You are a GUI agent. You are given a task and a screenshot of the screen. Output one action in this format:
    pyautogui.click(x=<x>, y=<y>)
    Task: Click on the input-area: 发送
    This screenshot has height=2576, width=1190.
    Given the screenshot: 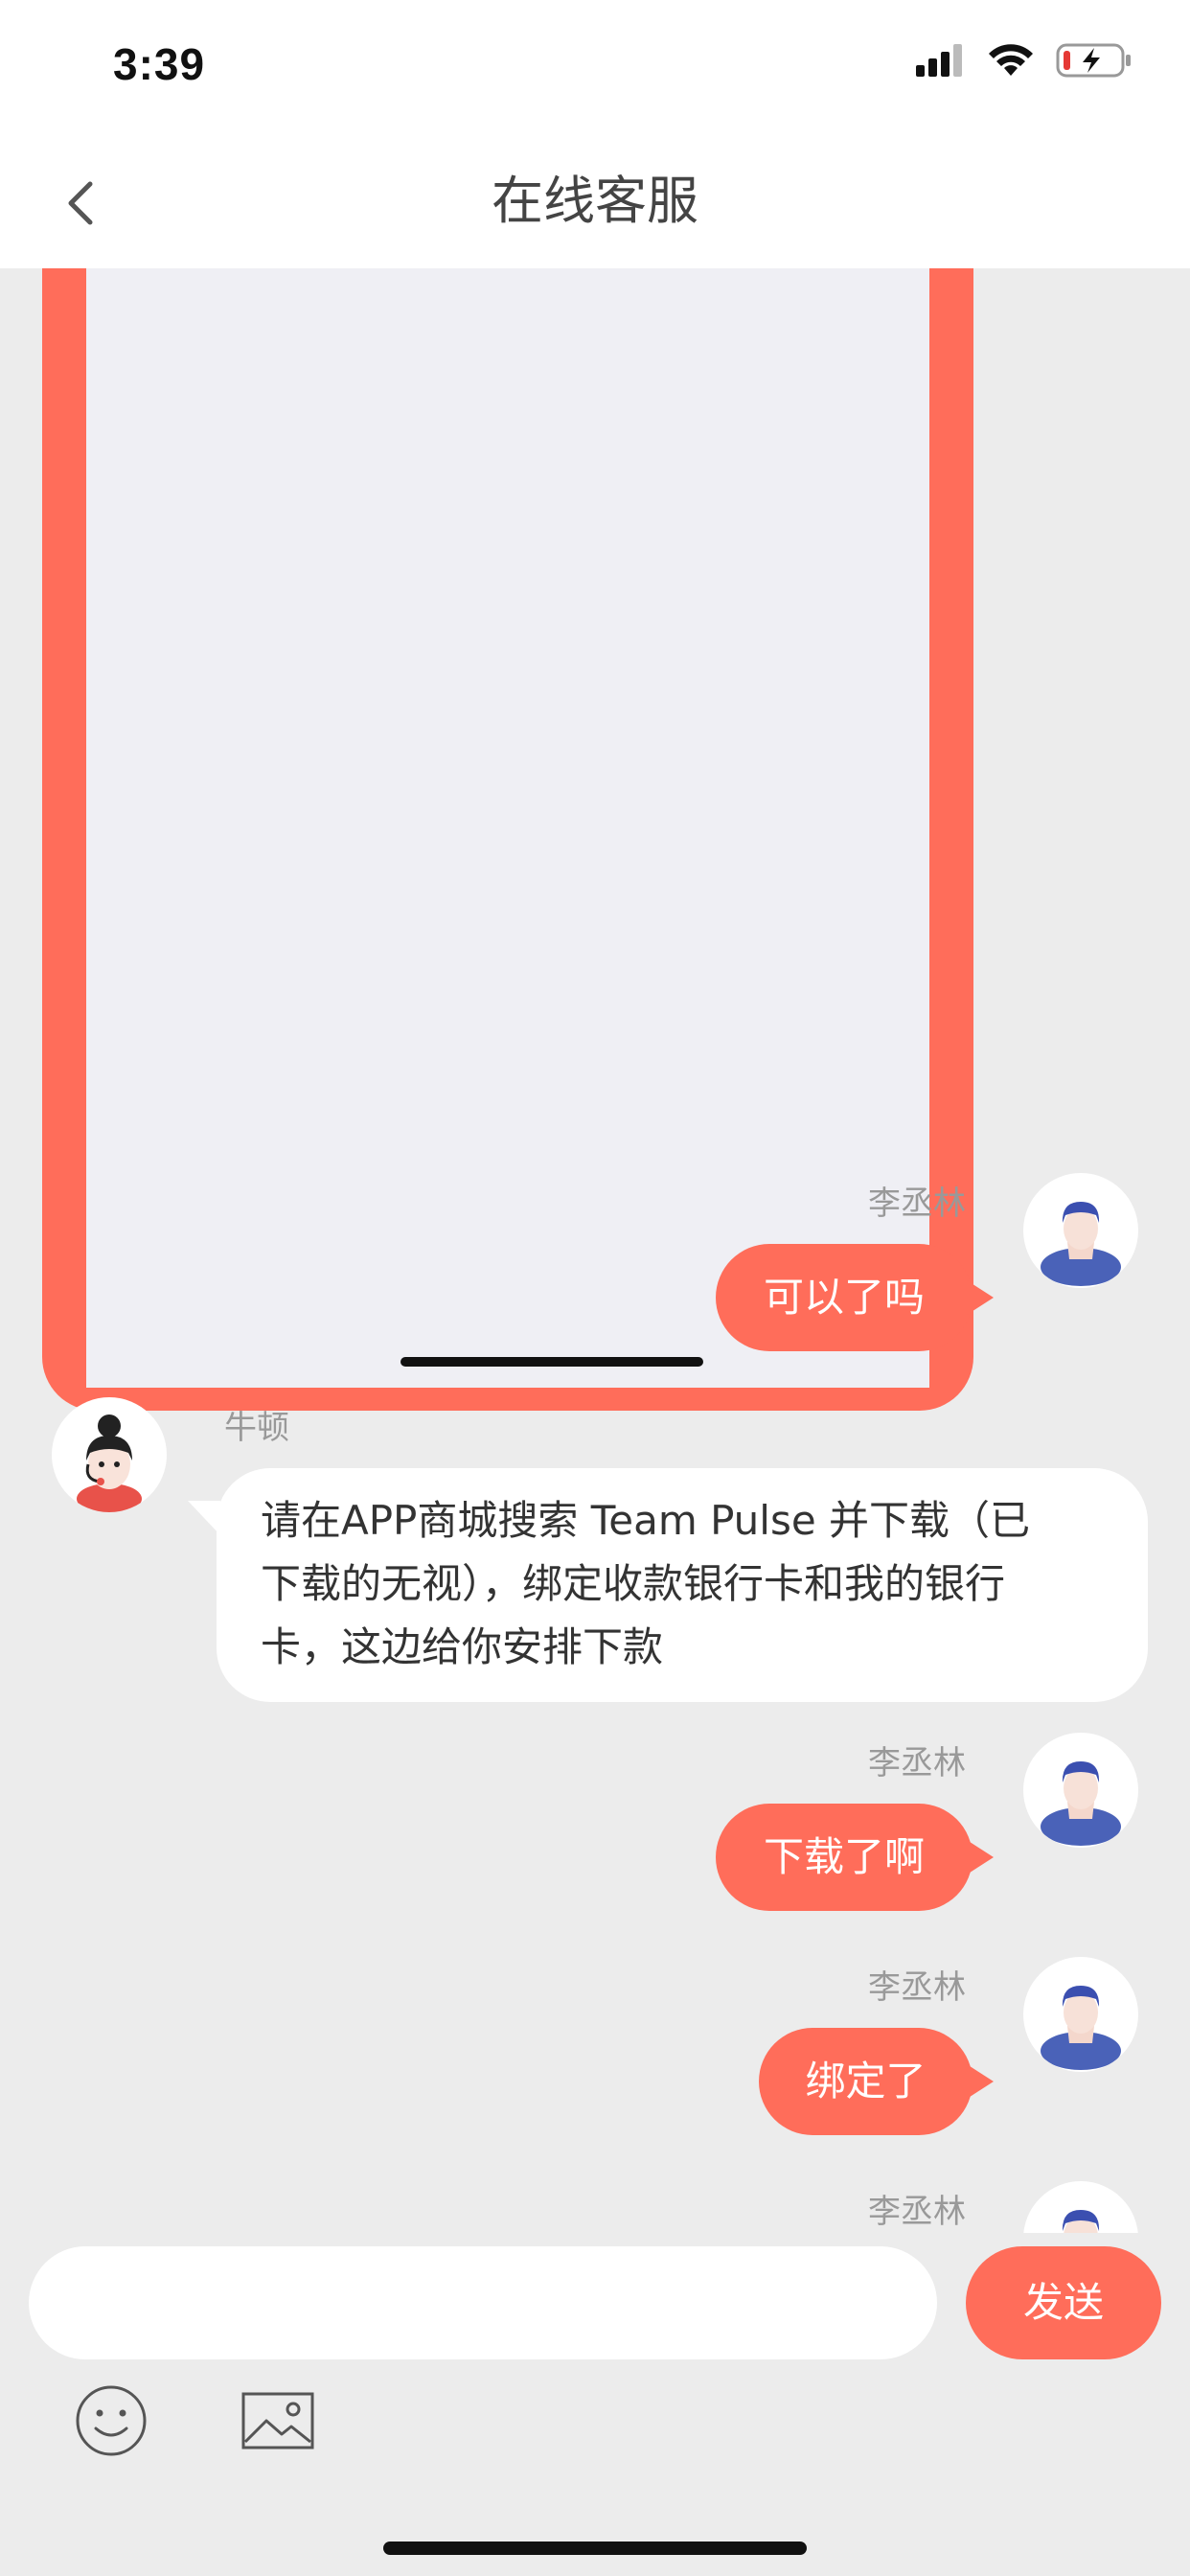 What is the action you would take?
    pyautogui.click(x=595, y=2352)
    